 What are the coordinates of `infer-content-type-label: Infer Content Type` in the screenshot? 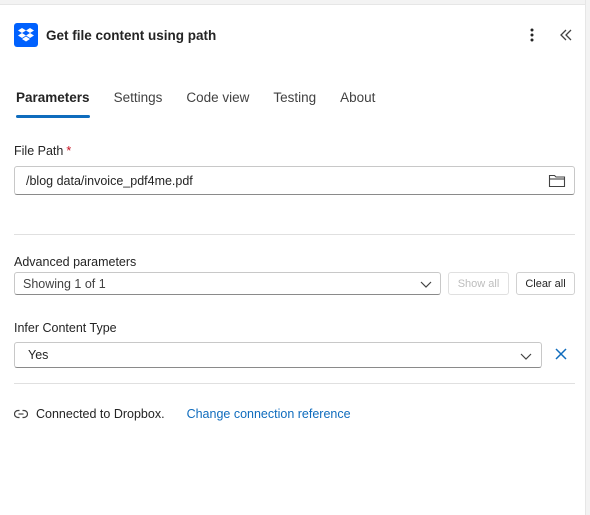 It's located at (65, 328).